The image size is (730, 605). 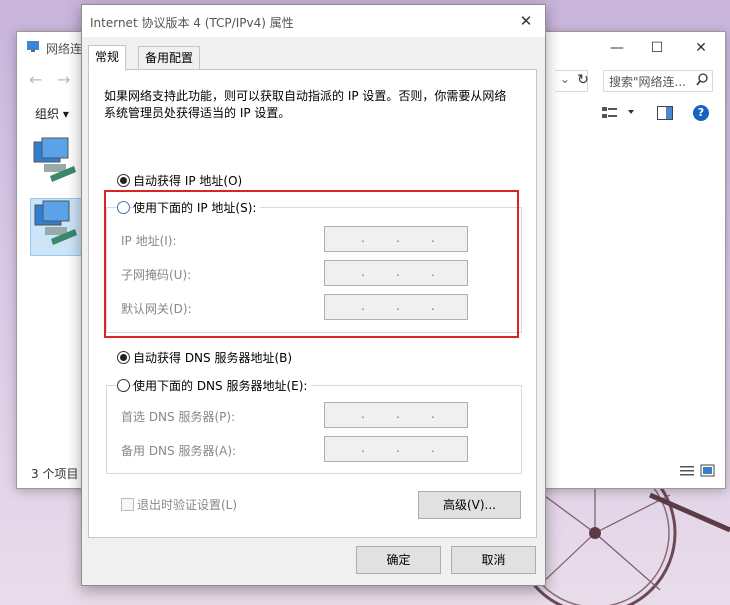 What do you see at coordinates (33, 46) in the screenshot?
I see `network-folder-icon` at bounding box center [33, 46].